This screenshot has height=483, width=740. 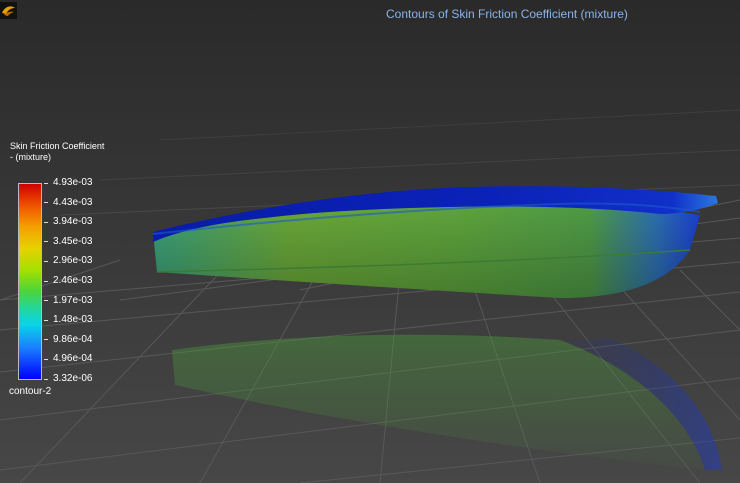 I want to click on colorbar-tick: 2.46e-03, so click(x=68, y=281).